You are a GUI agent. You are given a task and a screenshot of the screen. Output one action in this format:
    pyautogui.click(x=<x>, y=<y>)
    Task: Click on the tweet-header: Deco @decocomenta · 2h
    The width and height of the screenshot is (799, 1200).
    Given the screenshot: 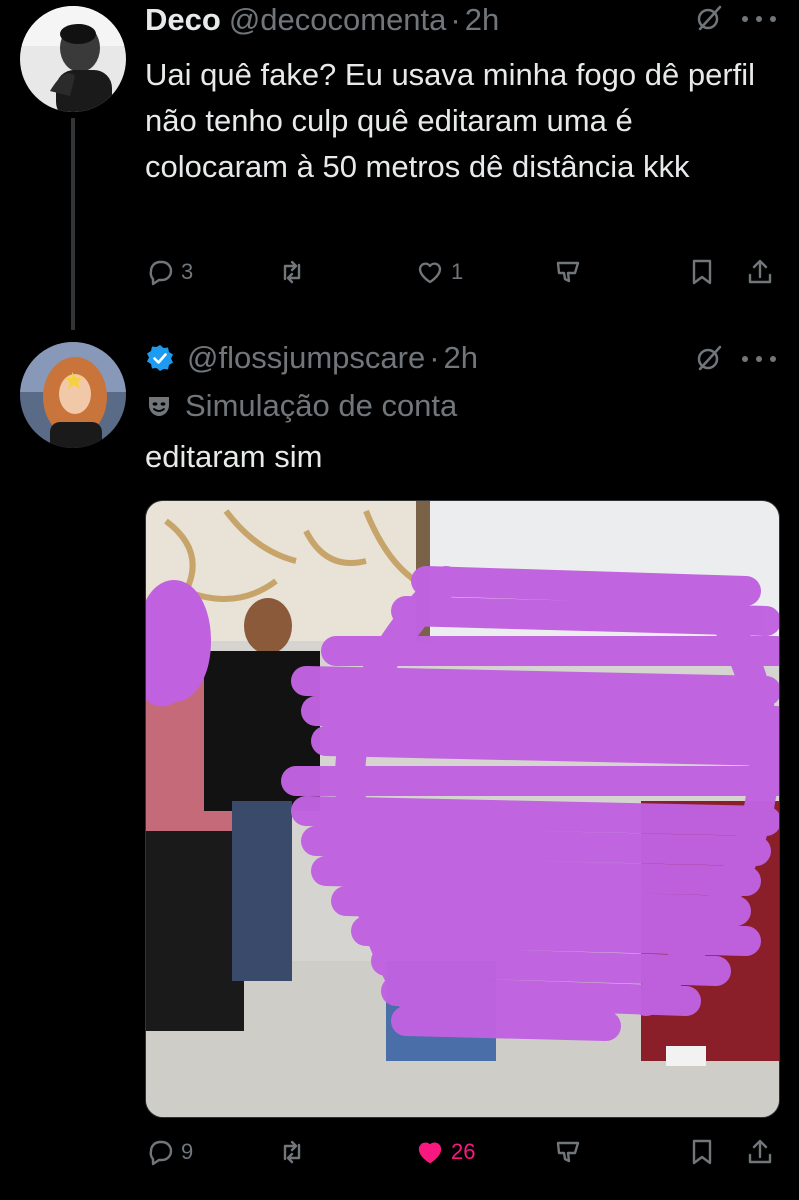 What is the action you would take?
    pyautogui.click(x=322, y=20)
    